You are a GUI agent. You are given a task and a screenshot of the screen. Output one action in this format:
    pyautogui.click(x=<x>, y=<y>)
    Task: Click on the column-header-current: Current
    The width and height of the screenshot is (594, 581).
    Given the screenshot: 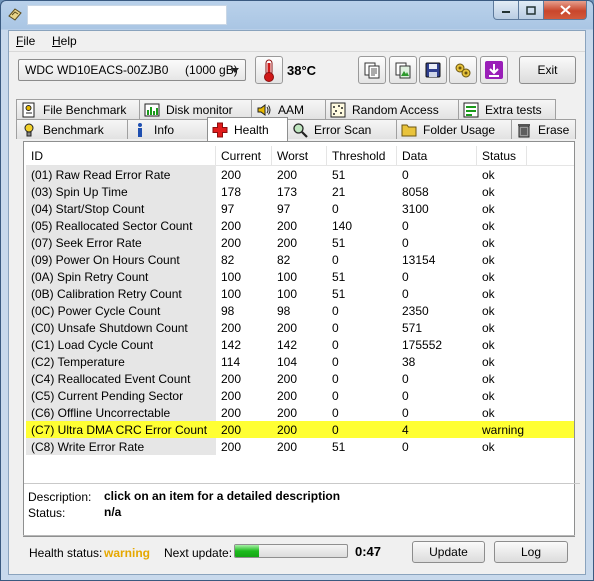 What is the action you would take?
    pyautogui.click(x=244, y=156)
    